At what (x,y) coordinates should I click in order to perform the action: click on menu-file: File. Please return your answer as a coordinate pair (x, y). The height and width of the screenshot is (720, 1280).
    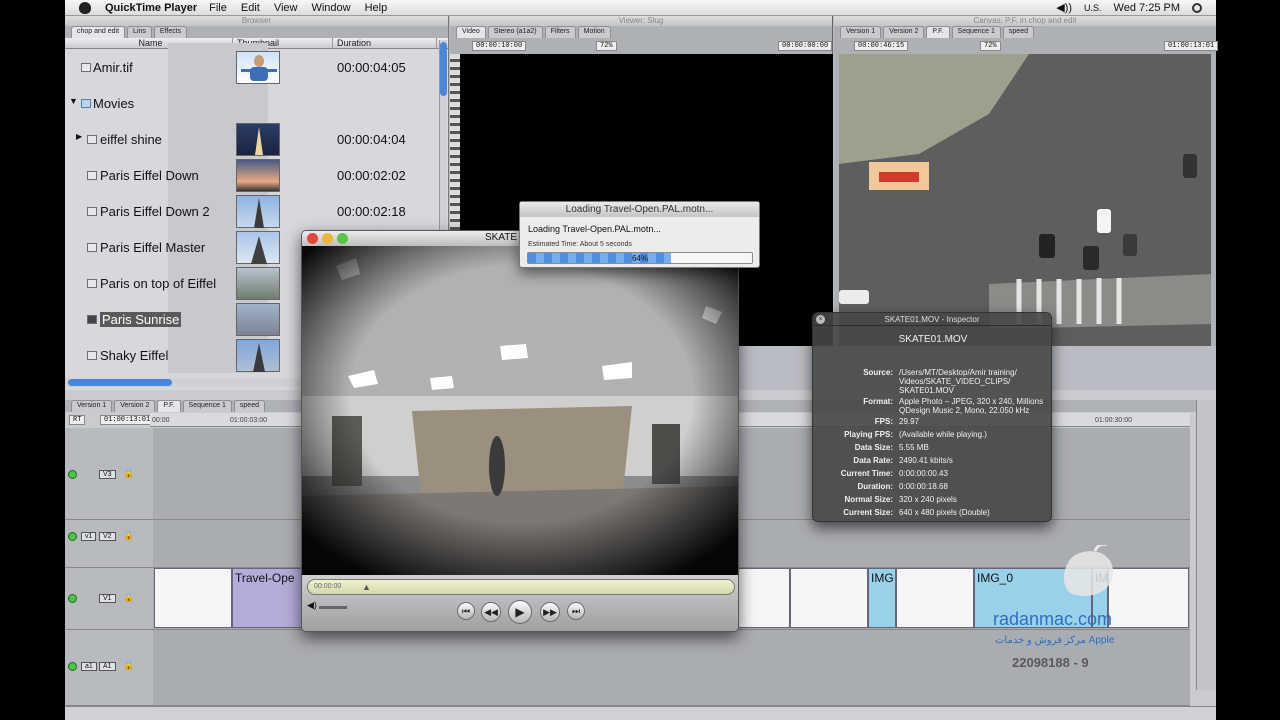
    Looking at the image, I should click on (218, 8).